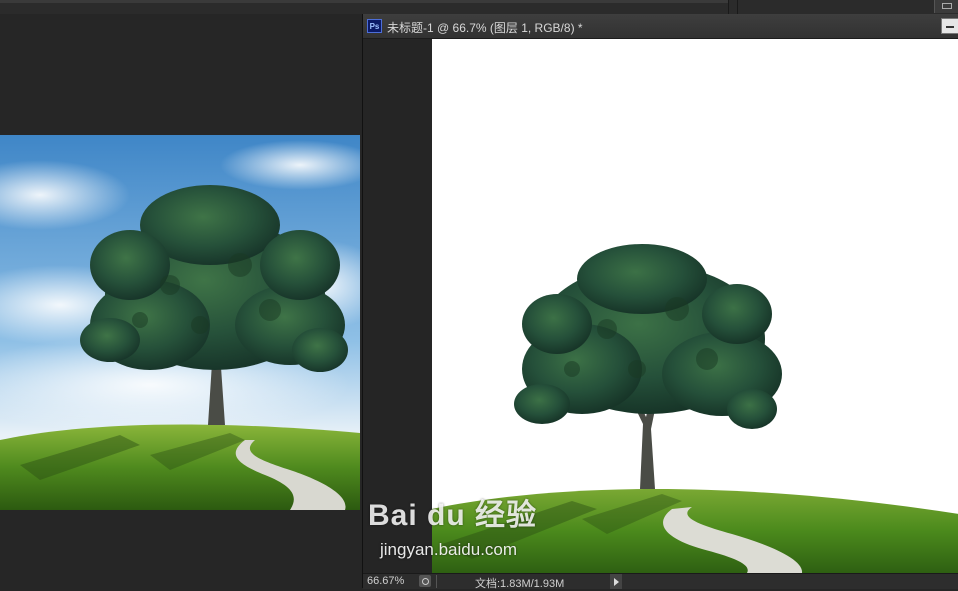 Image resolution: width=958 pixels, height=591 pixels. What do you see at coordinates (374, 26) in the screenshot?
I see `photoshop-icon: Ps` at bounding box center [374, 26].